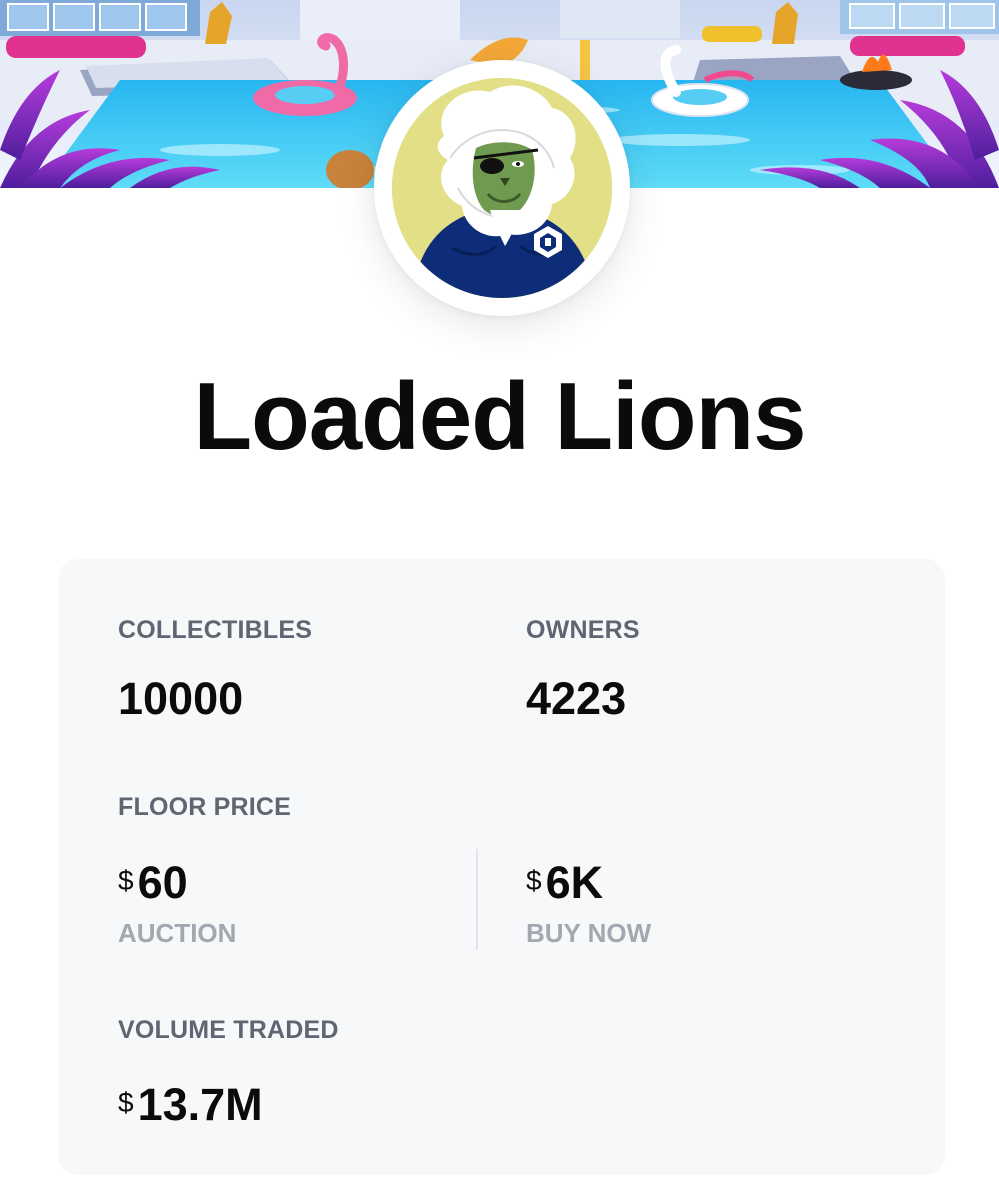  I want to click on buy-now-price-value: 6K, so click(574, 882).